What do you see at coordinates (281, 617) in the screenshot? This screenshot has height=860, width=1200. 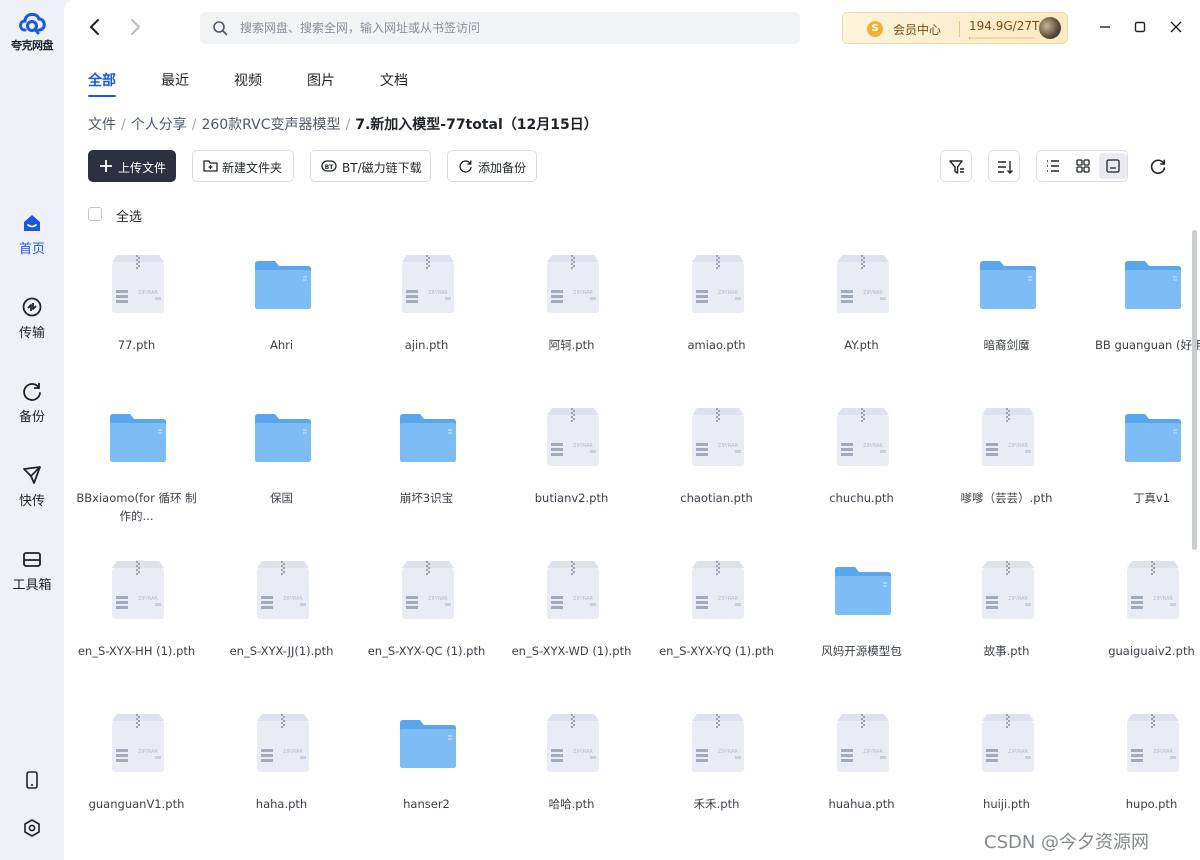 I see `file-item: ZIP/RAR en_S-XYX-JJ(1).pth` at bounding box center [281, 617].